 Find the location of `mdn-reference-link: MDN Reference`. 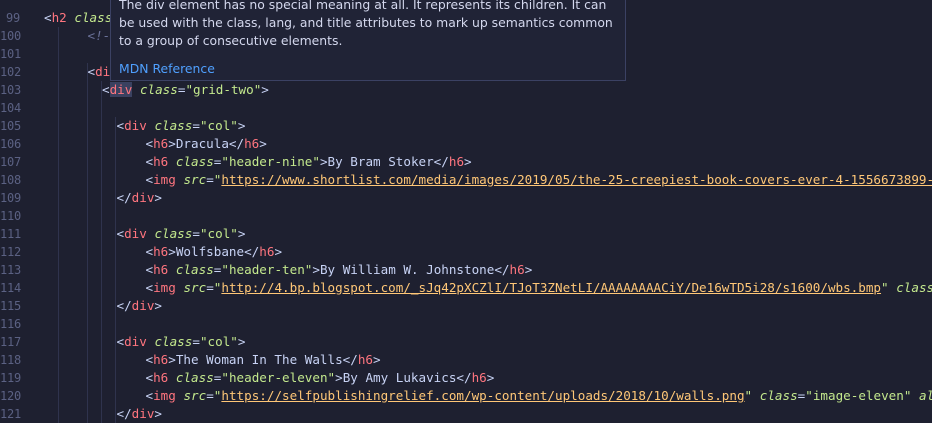

mdn-reference-link: MDN Reference is located at coordinates (167, 69).